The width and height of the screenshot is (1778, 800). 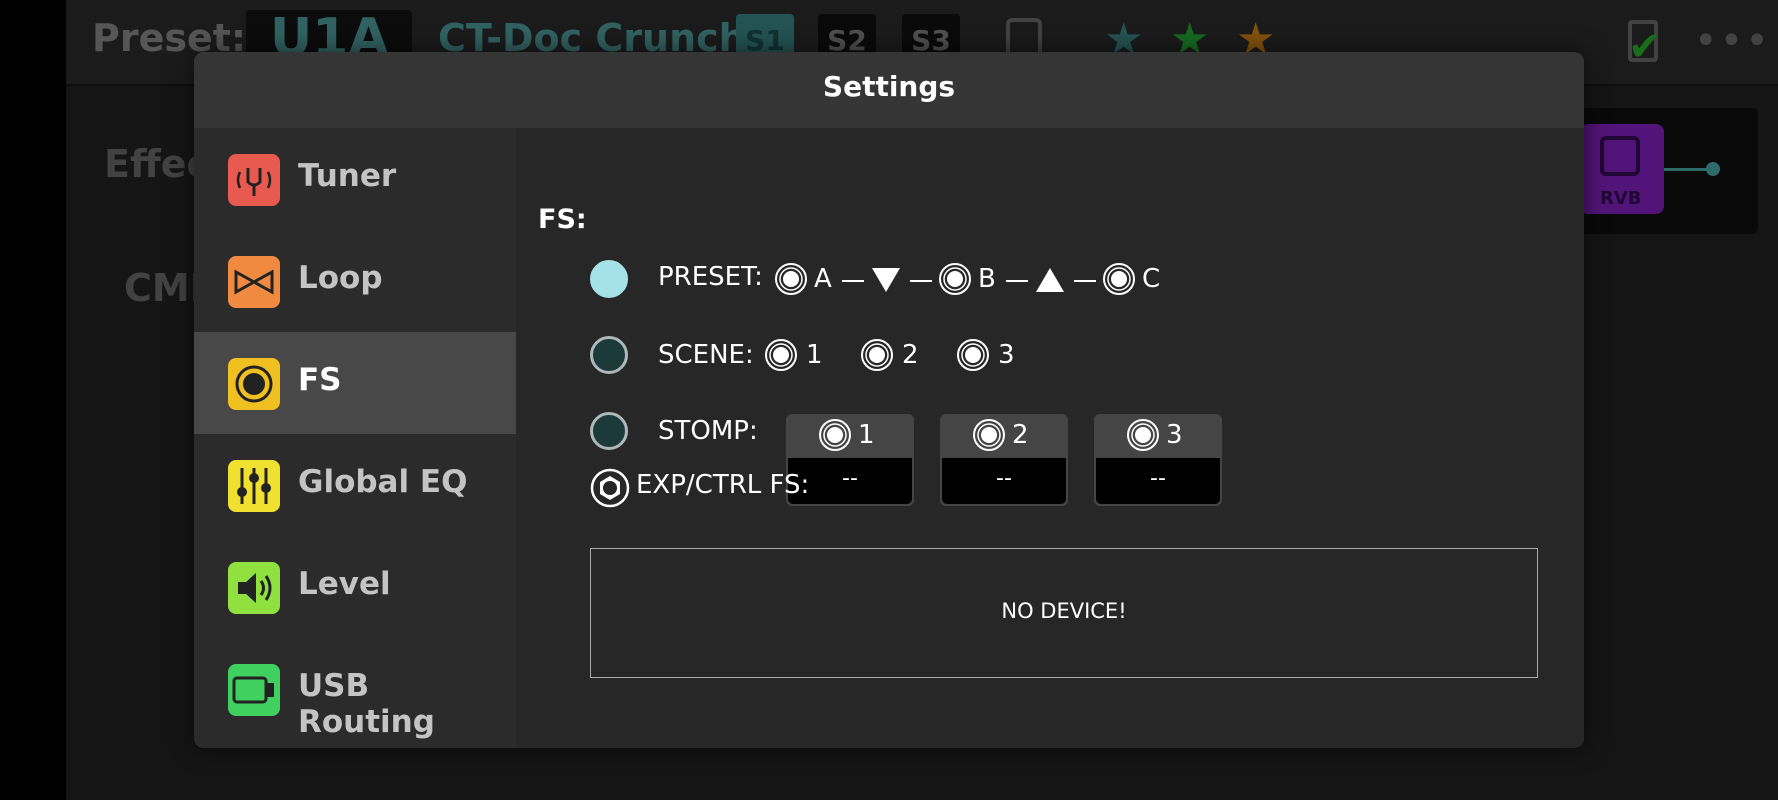 I want to click on fs-heading: FS:, so click(x=562, y=219).